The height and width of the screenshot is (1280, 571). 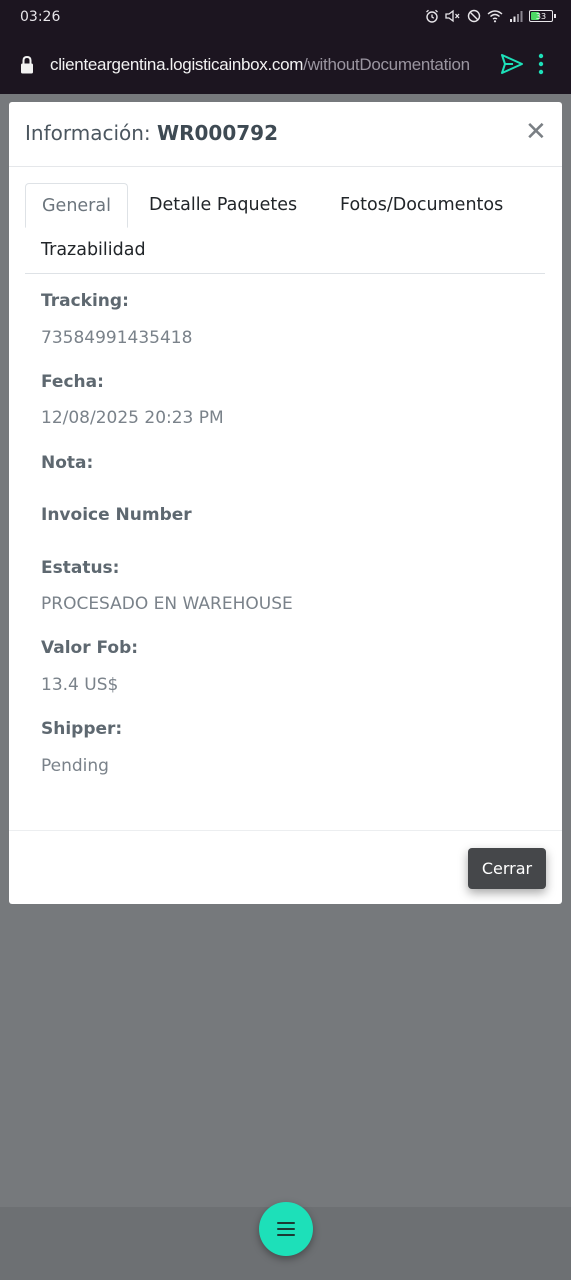 I want to click on status-icons: 33, so click(x=490, y=16).